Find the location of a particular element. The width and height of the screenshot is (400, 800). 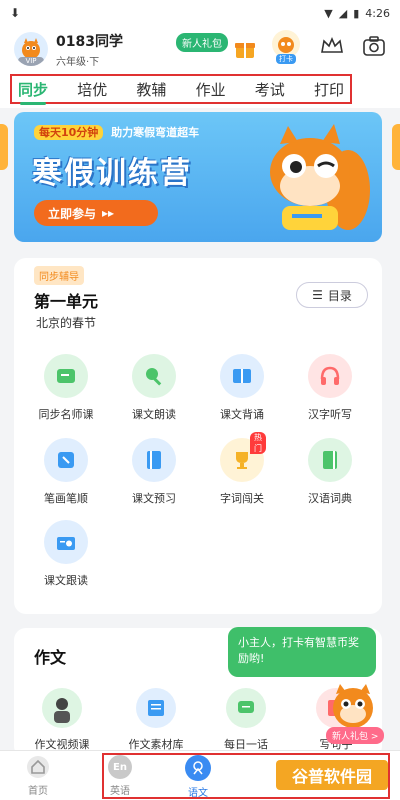

carousel-next-peek is located at coordinates (396, 147).